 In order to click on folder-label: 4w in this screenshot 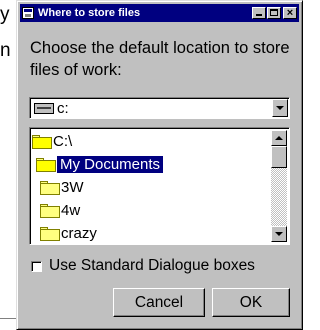, I will do `click(71, 210)`.